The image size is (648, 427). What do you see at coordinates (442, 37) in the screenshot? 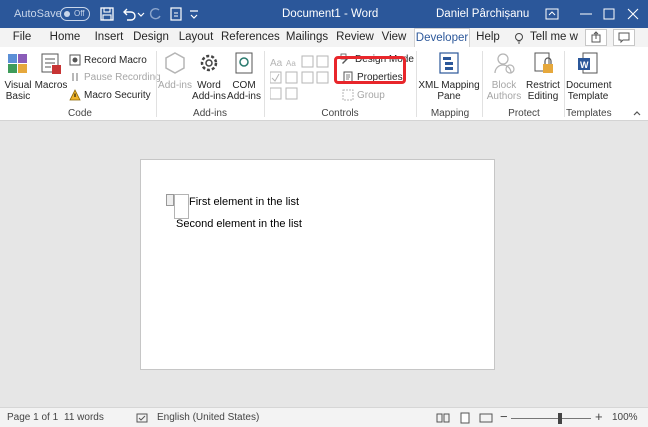
I see `tab-developer: Developer` at bounding box center [442, 37].